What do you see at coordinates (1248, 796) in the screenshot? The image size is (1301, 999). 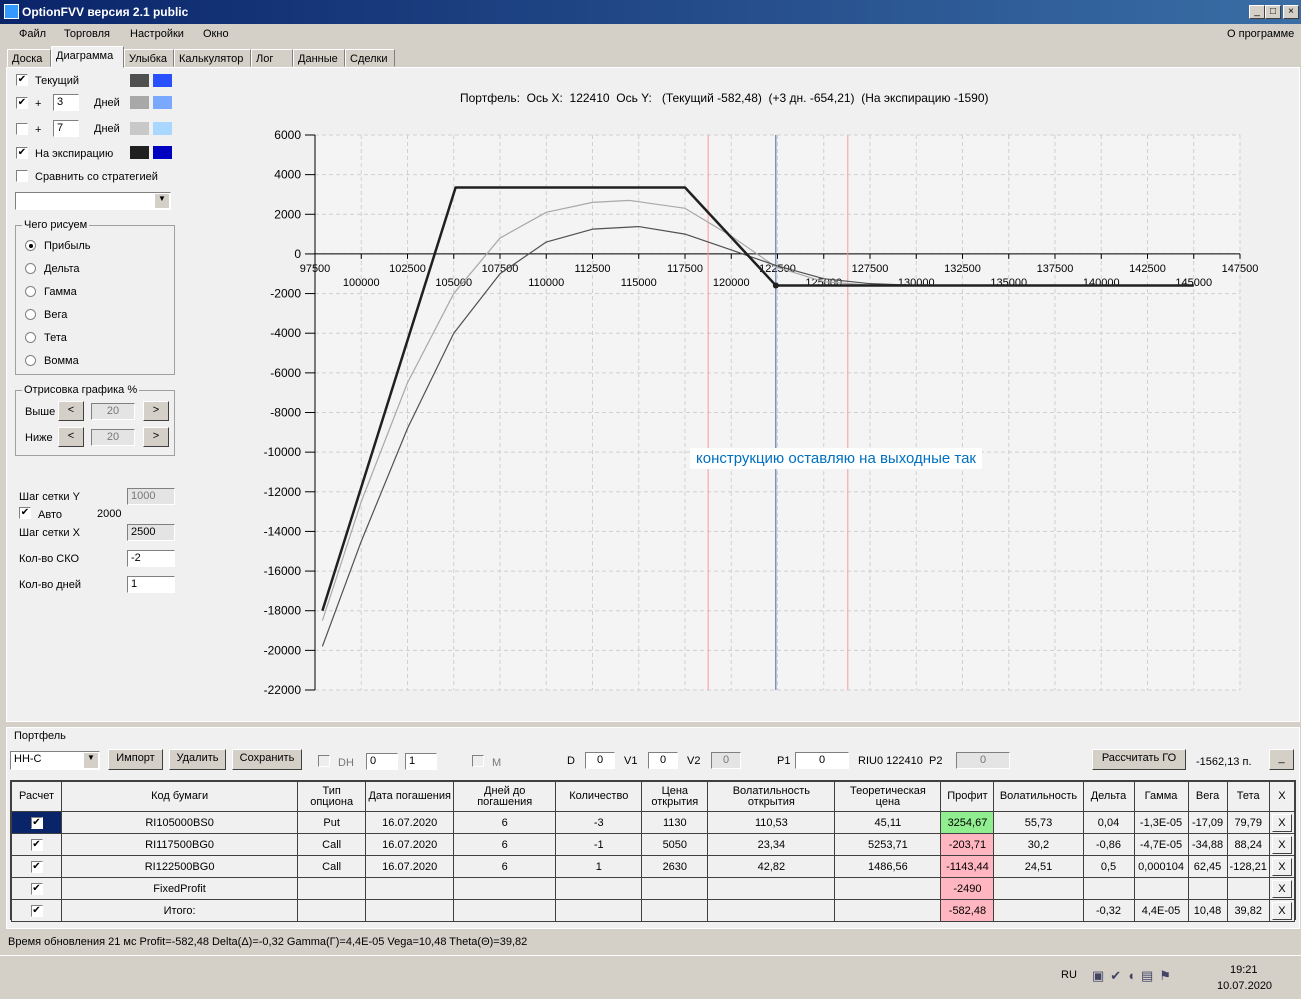 I see `column-header: Тета` at bounding box center [1248, 796].